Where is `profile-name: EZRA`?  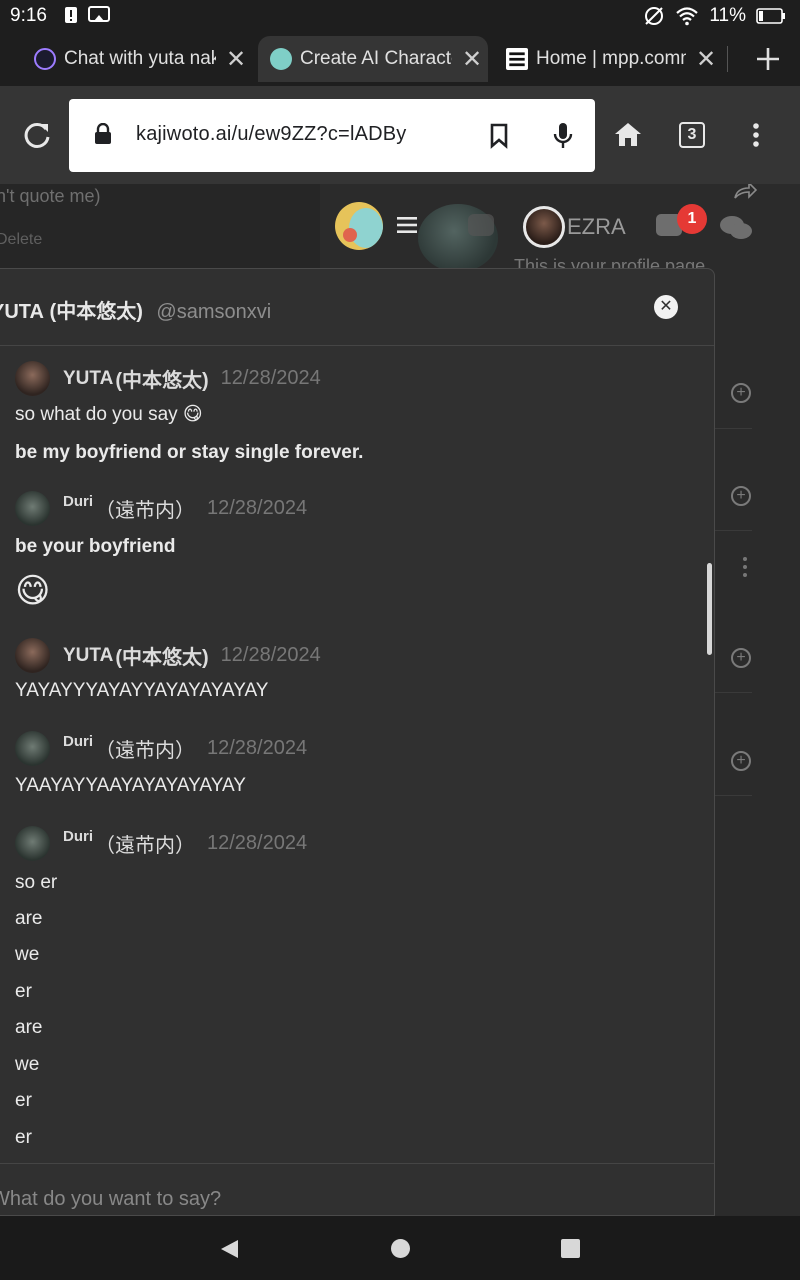
profile-name: EZRA is located at coordinates (596, 226).